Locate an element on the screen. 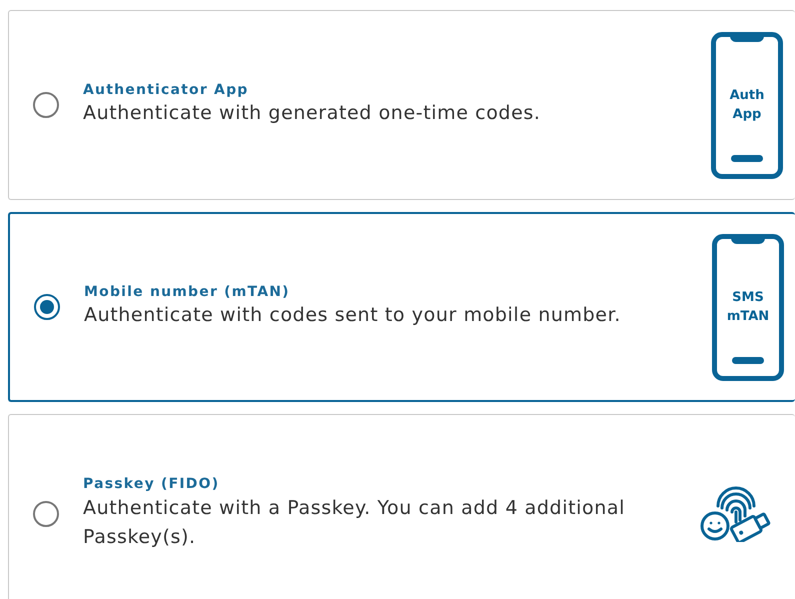 This screenshot has width=795, height=599. option-description: Authenticate with codes sent to your mobile number. is located at coordinates (352, 315).